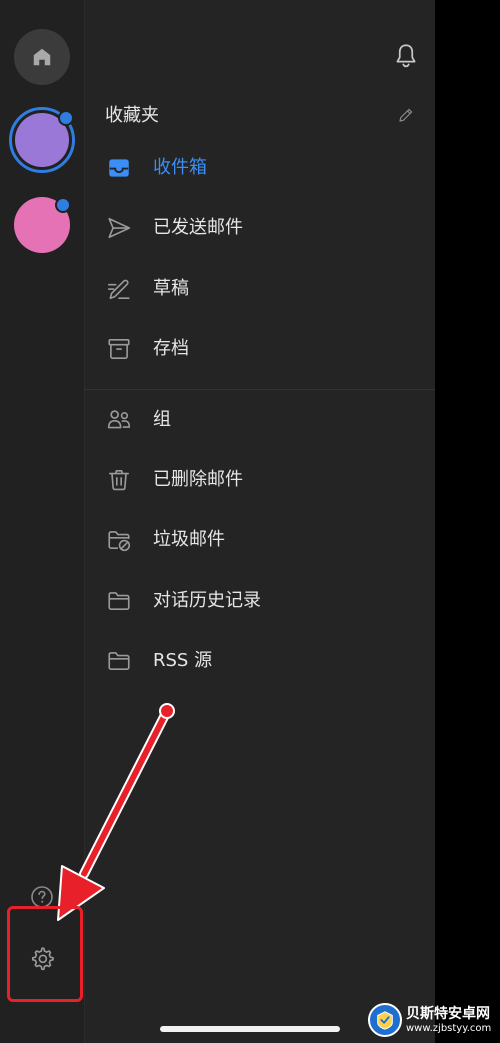  Describe the element at coordinates (207, 600) in the screenshot. I see `folder-label: 对话历史记录` at that location.